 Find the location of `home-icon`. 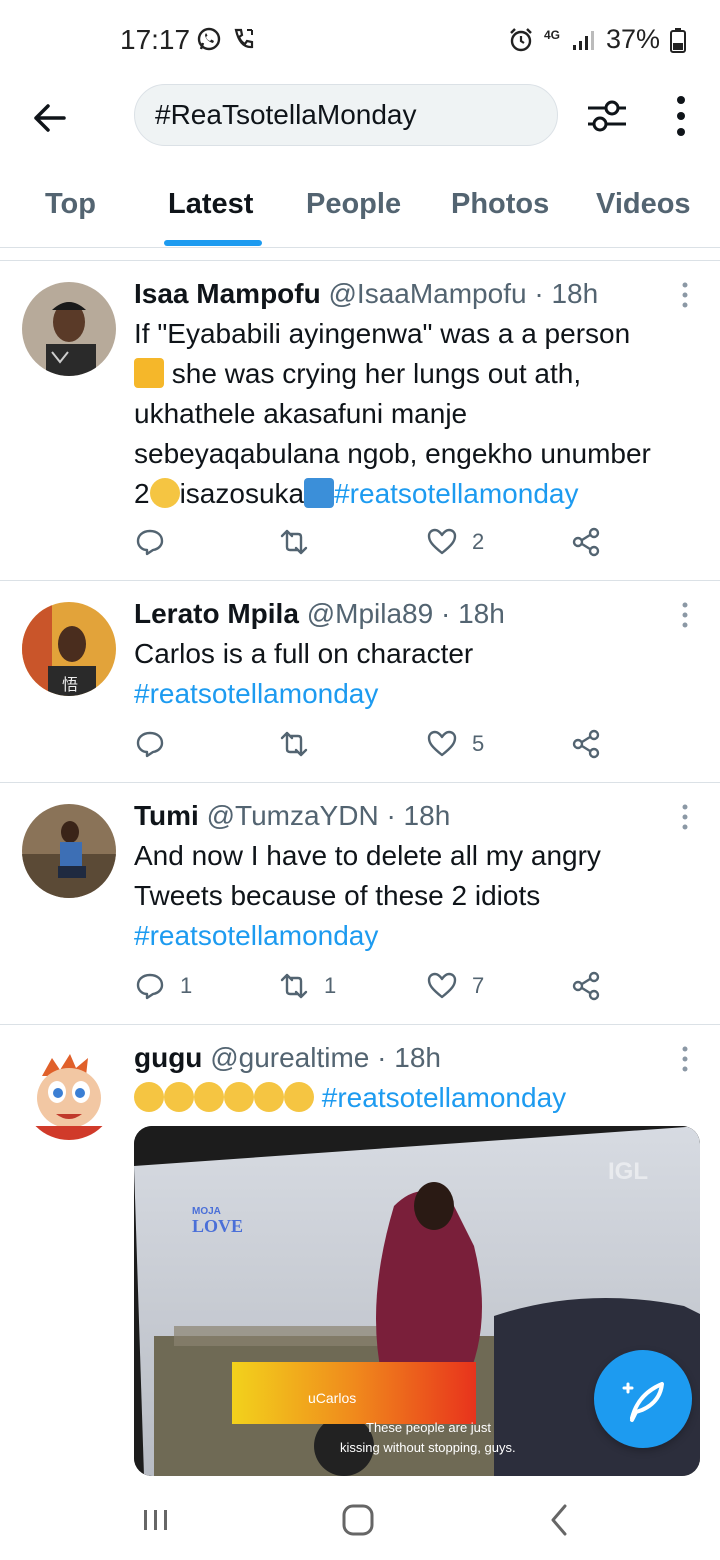

home-icon is located at coordinates (358, 1520).